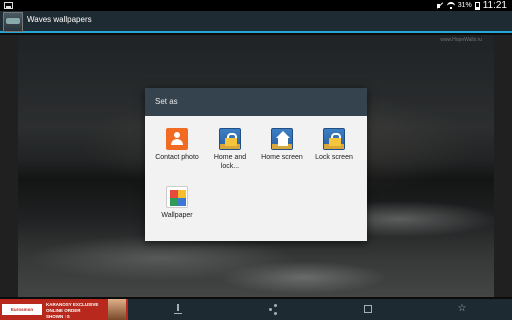 Image resolution: width=512 pixels, height=320 pixels. What do you see at coordinates (368, 309) in the screenshot?
I see `crop-icon` at bounding box center [368, 309].